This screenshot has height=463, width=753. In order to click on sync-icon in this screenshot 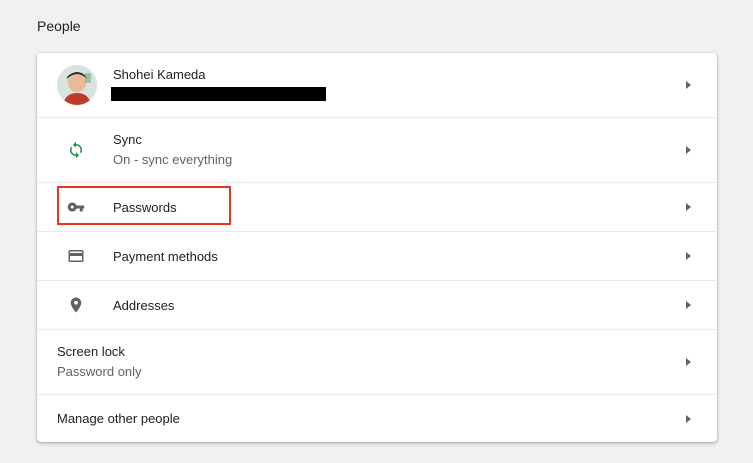, I will do `click(76, 150)`.